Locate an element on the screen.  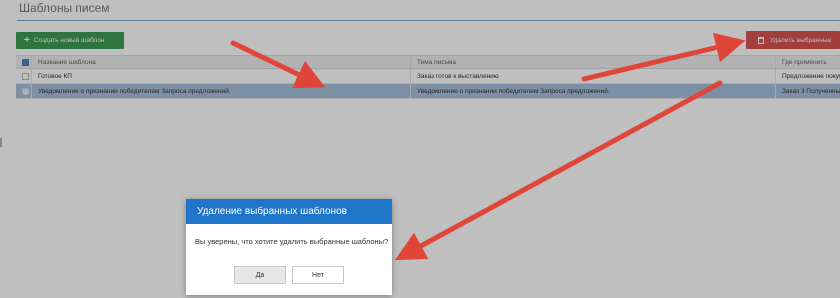
confirm-no-button: Нет is located at coordinates (318, 275).